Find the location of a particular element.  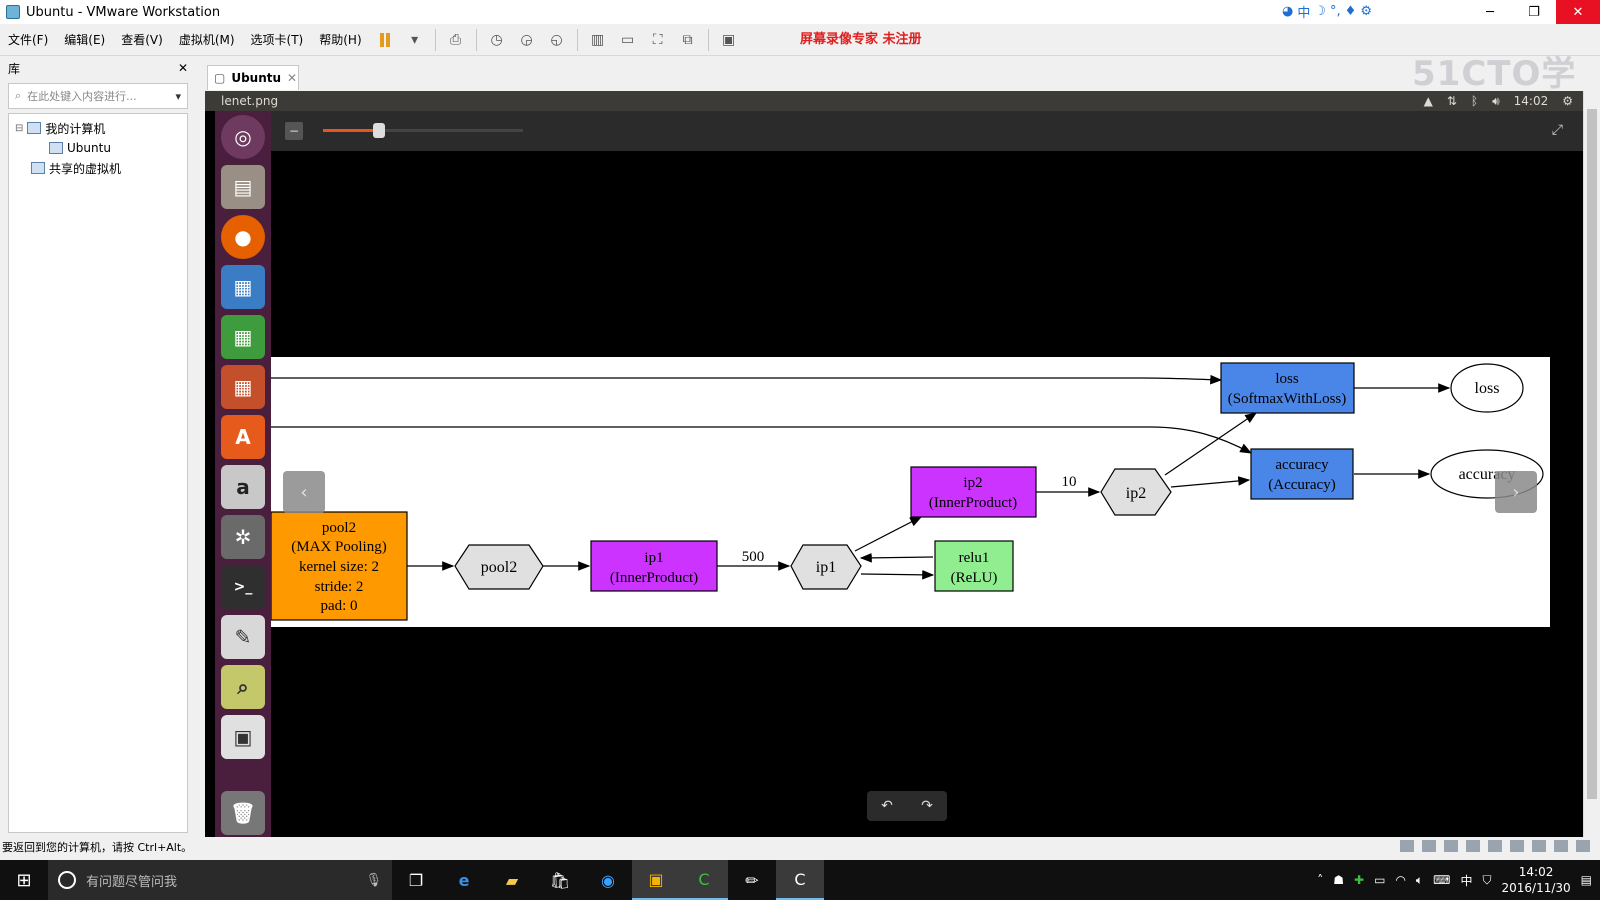

trash-icon: 🗑︎ is located at coordinates (243, 813).